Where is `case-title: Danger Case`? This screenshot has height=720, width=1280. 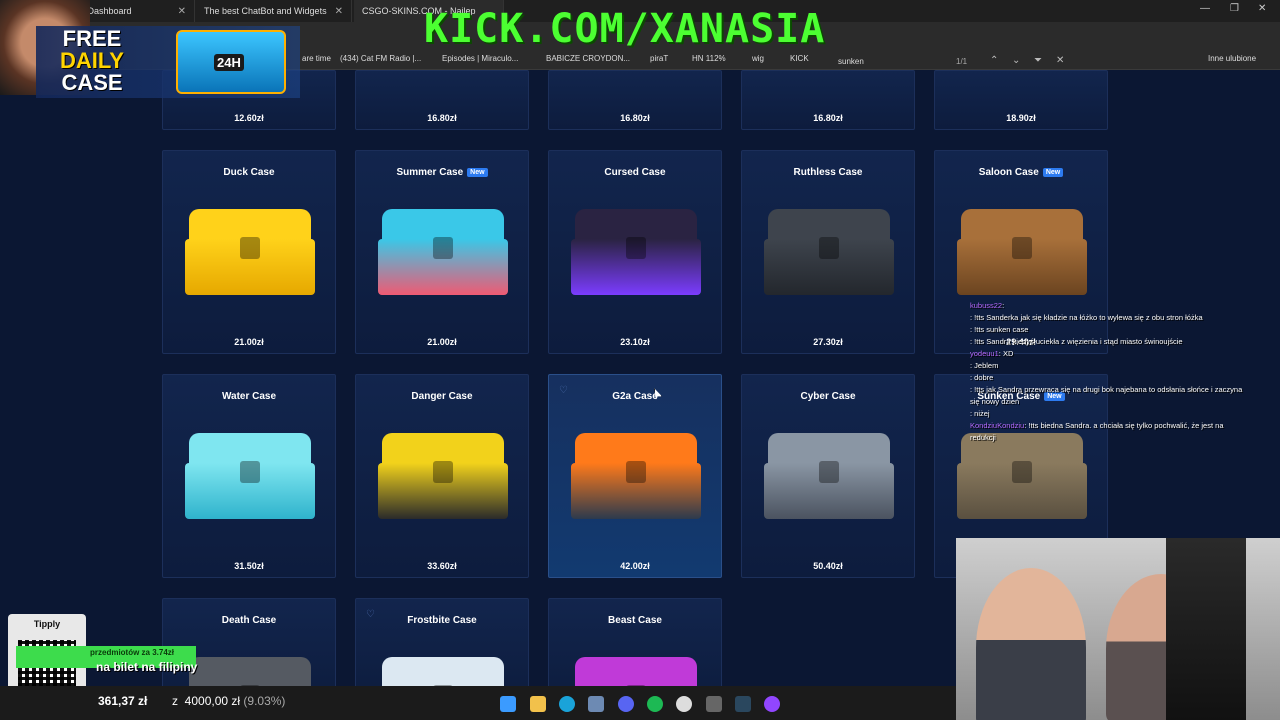
case-title: Danger Case is located at coordinates (442, 396).